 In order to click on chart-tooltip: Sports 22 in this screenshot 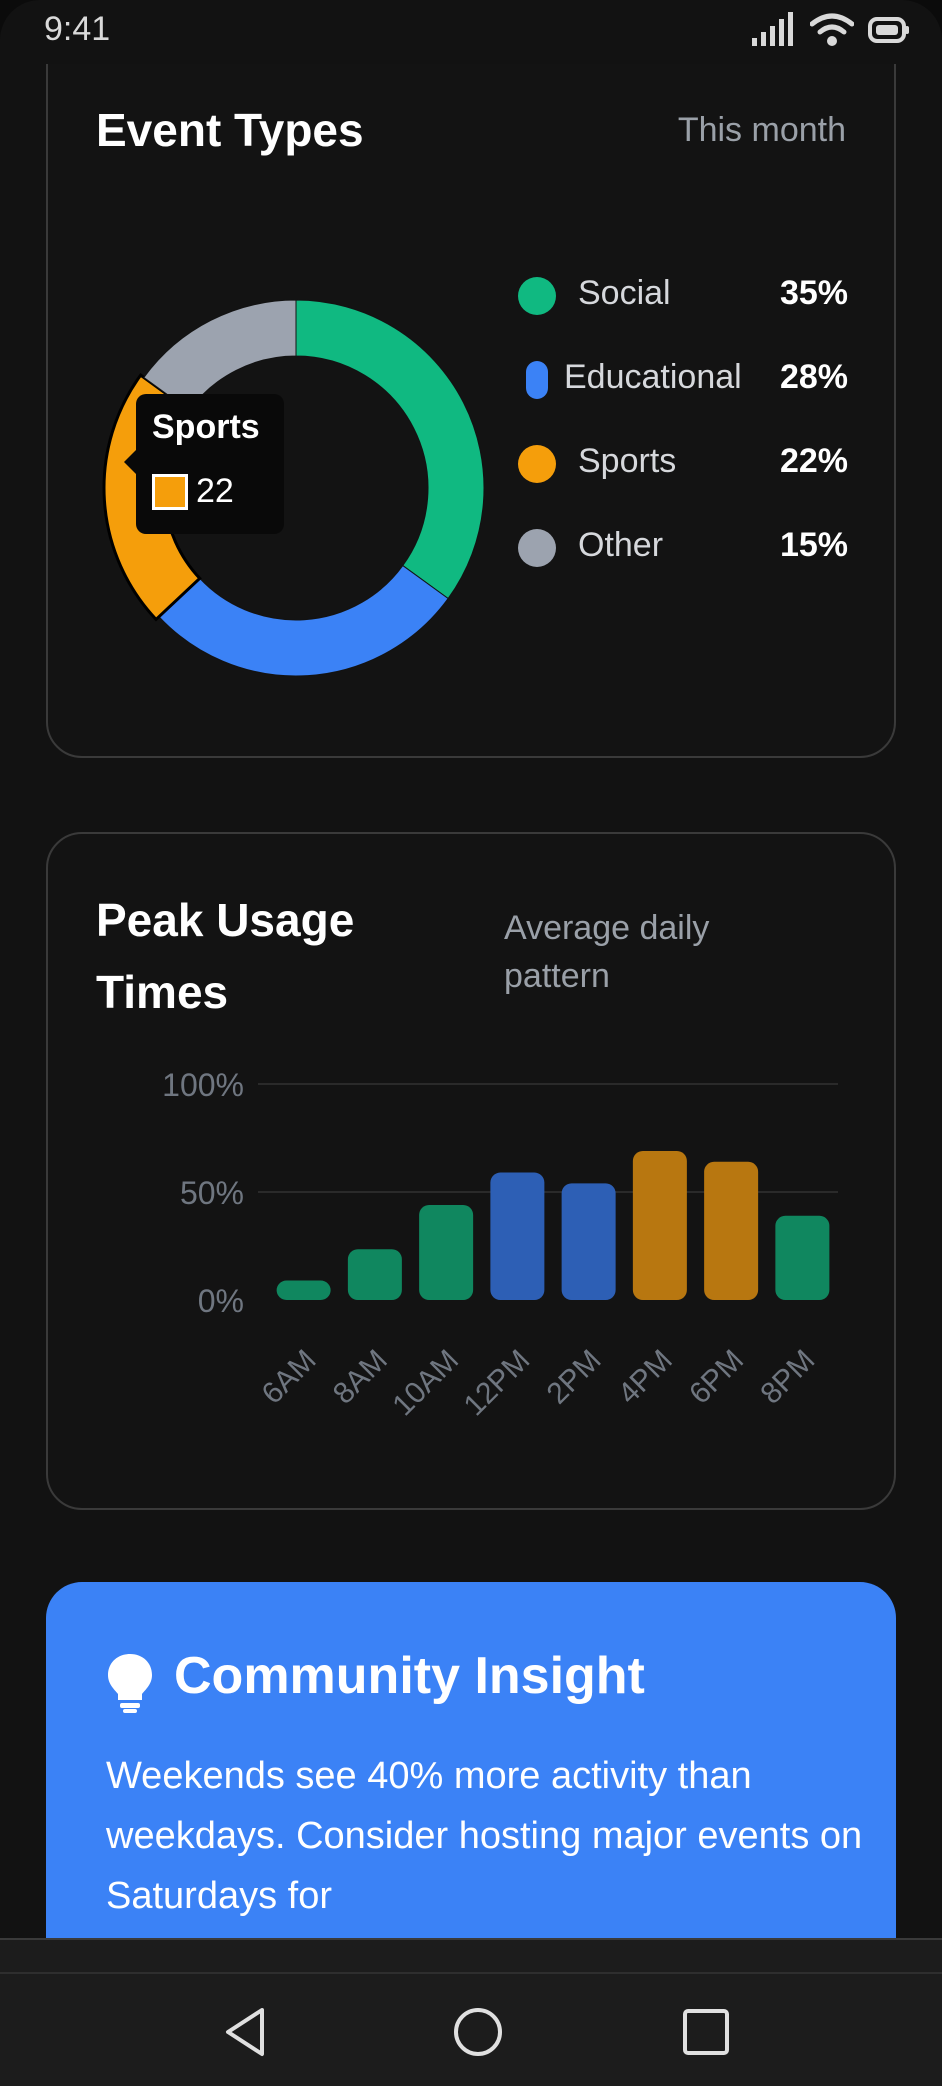, I will do `click(204, 464)`.